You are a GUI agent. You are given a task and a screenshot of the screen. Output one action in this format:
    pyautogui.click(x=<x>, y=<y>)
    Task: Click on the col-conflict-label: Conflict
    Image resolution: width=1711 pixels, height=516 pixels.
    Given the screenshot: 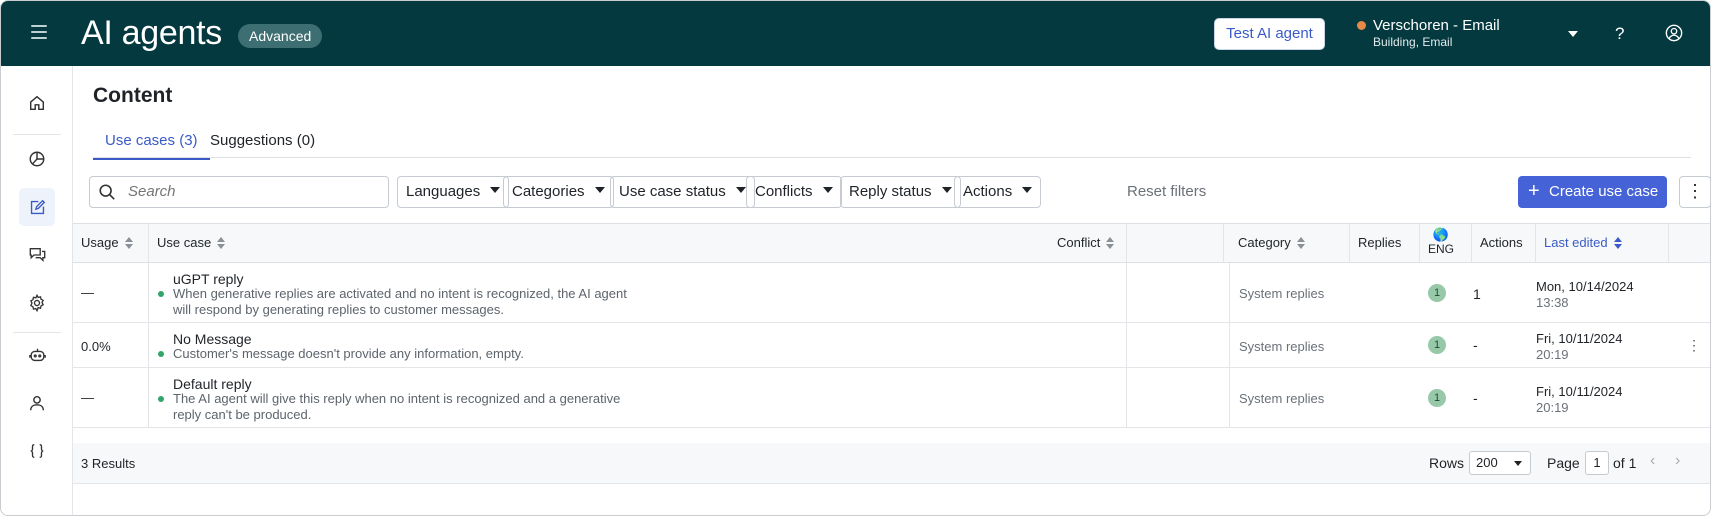 What is the action you would take?
    pyautogui.click(x=1079, y=242)
    